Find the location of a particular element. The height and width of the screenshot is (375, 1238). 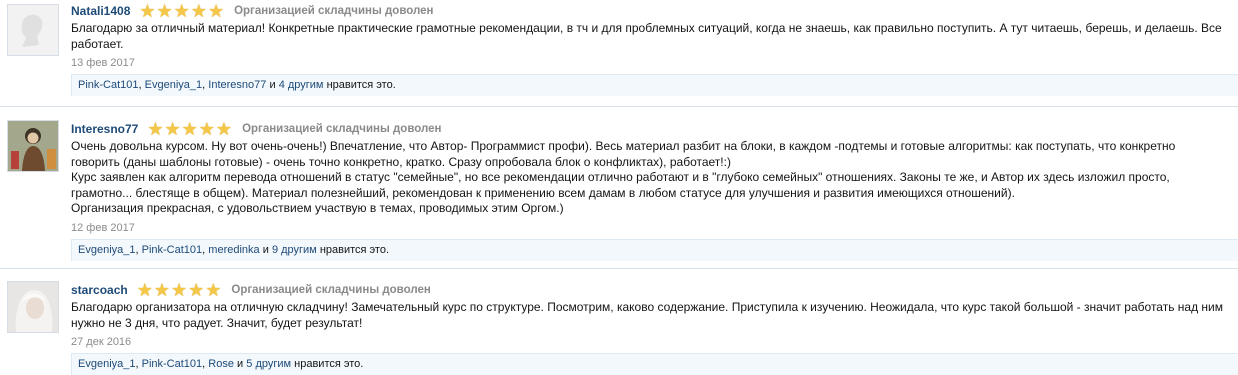

likes-others-link: 9 другим is located at coordinates (294, 250).